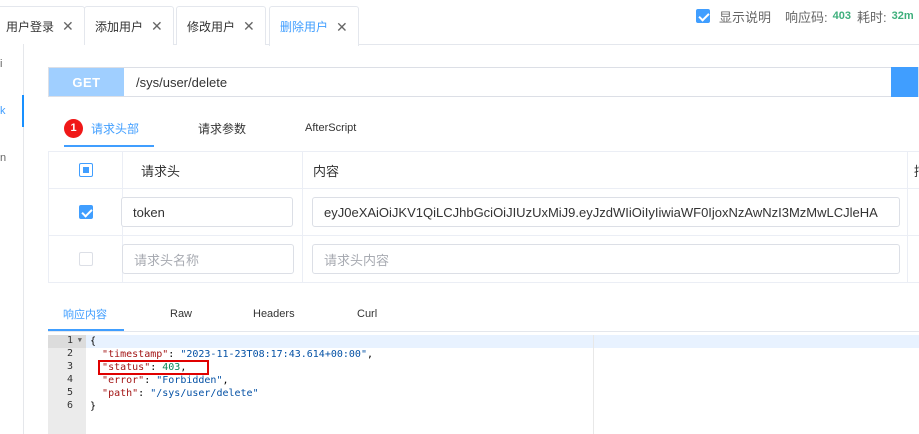  Describe the element at coordinates (93, 406) in the screenshot. I see `code-line: }` at that location.